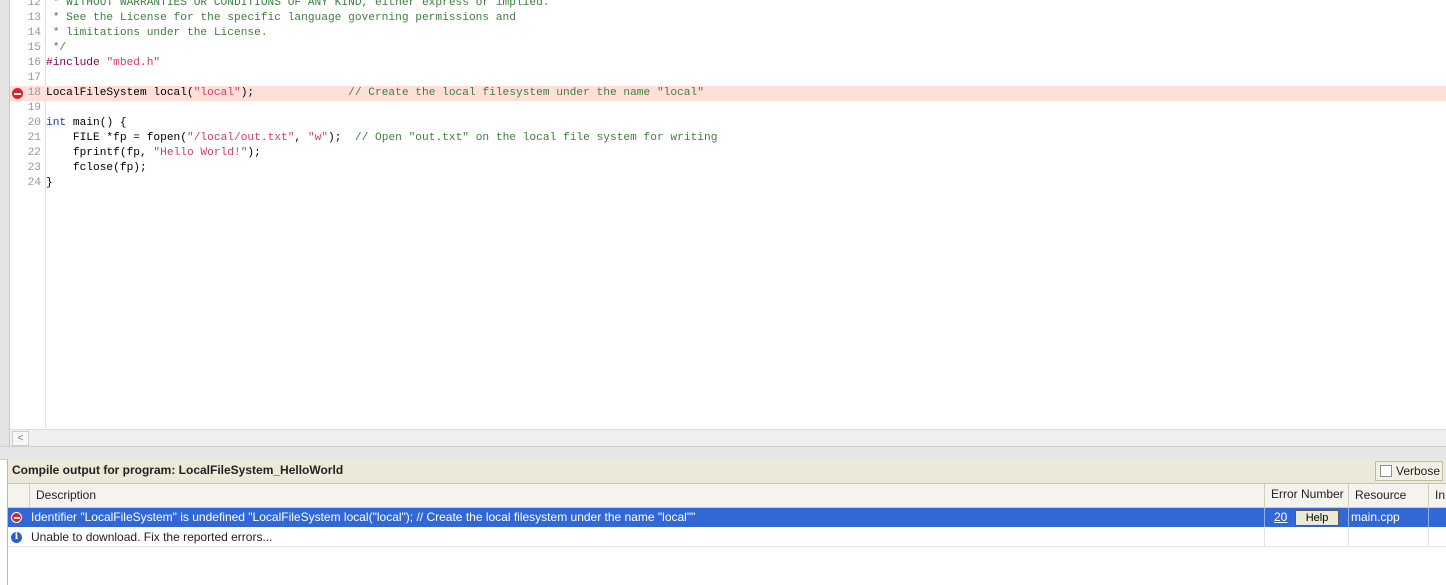 The height and width of the screenshot is (585, 1446). What do you see at coordinates (728, 63) in the screenshot?
I see `code-line: 16 #include "mbed.h"` at bounding box center [728, 63].